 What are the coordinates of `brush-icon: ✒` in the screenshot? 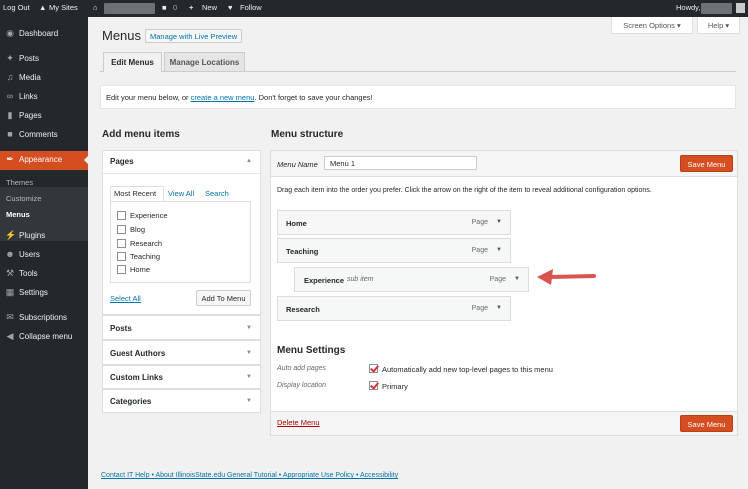 It's located at (10, 159).